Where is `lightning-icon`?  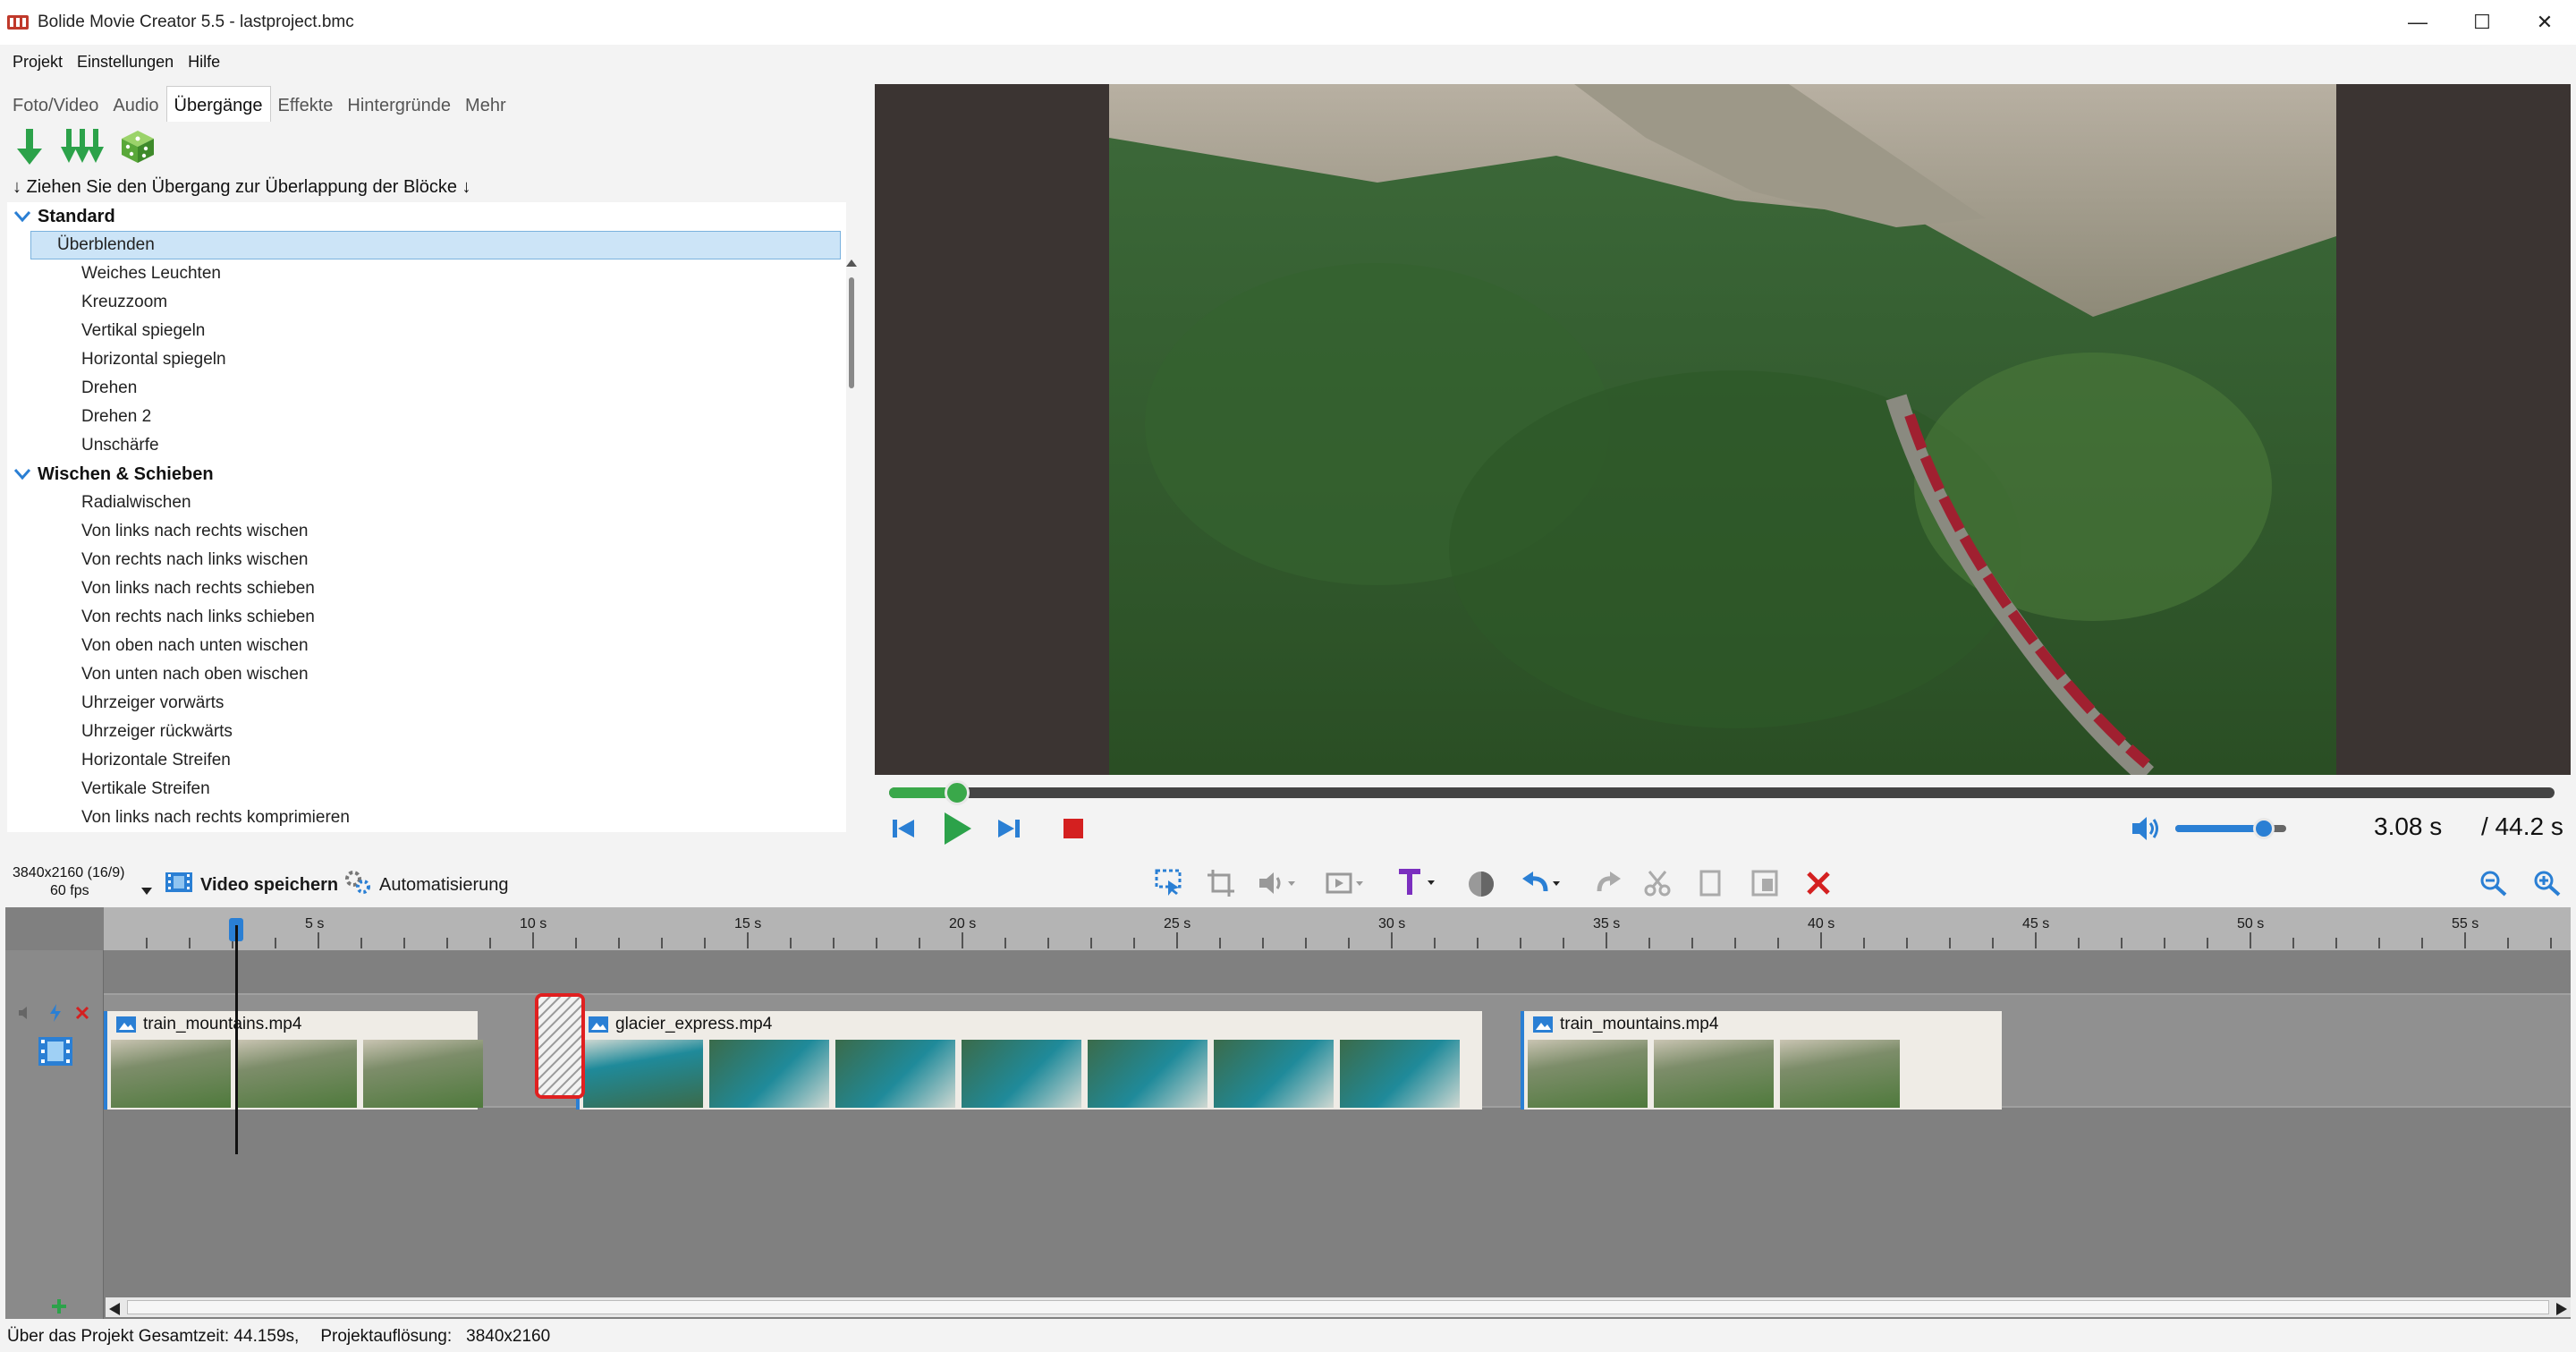 lightning-icon is located at coordinates (55, 1015).